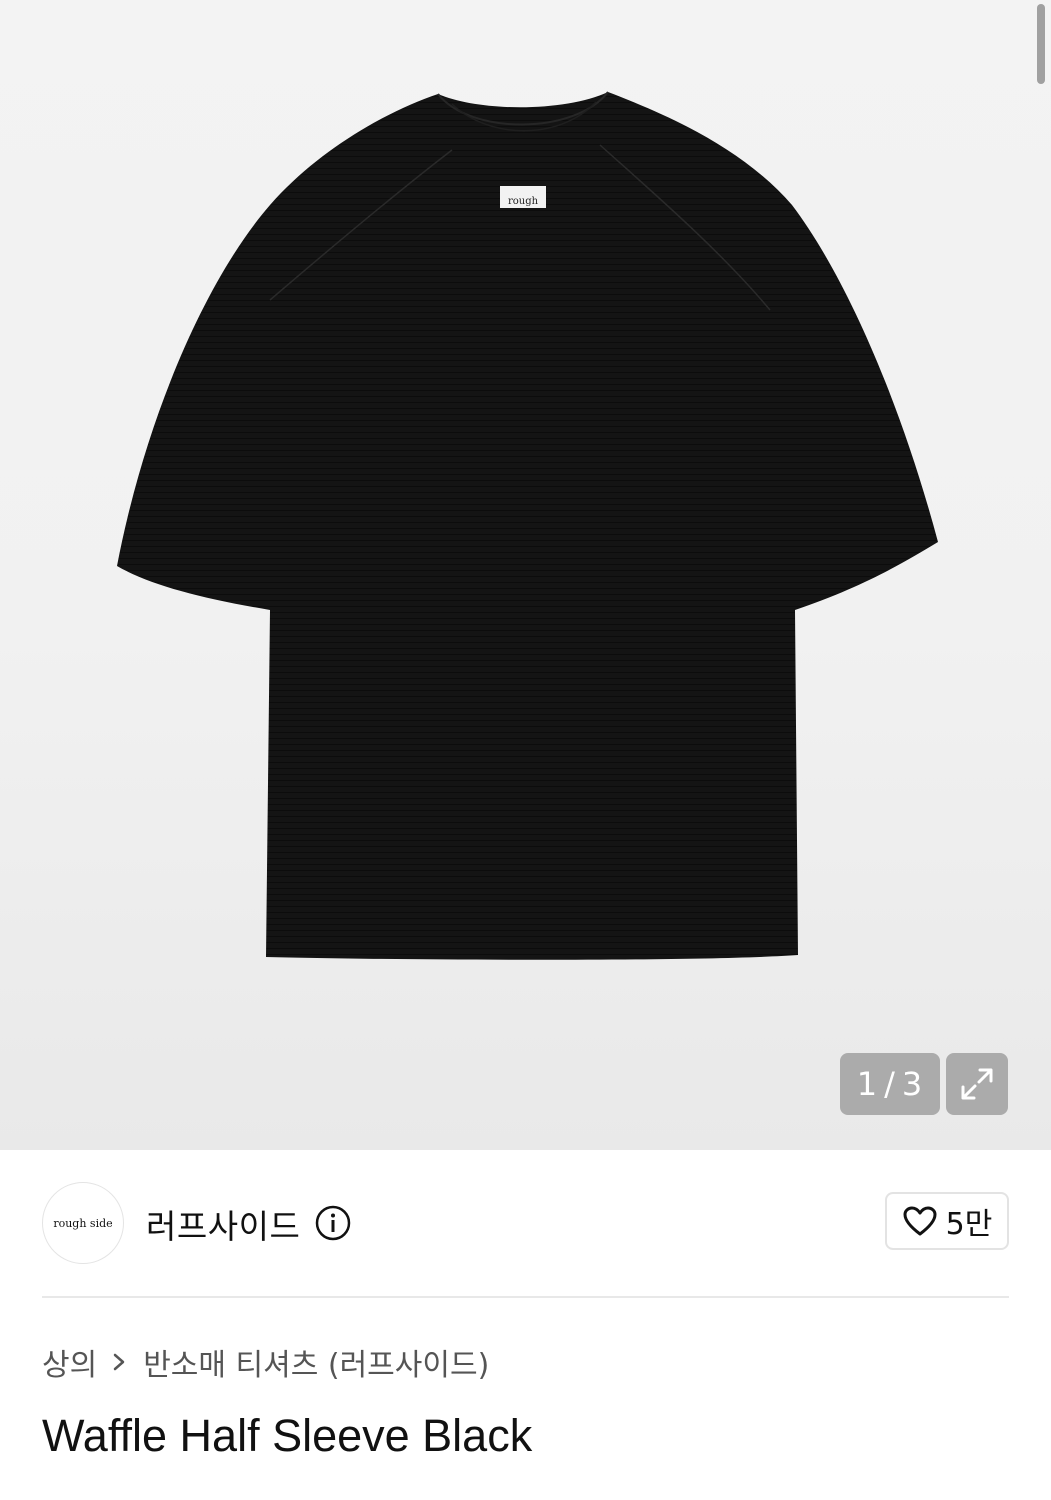 The width and height of the screenshot is (1051, 1500). What do you see at coordinates (316, 1362) in the screenshot?
I see `breadcrumb-subcategory: 반소매 티셔츠 (러프사이드)` at bounding box center [316, 1362].